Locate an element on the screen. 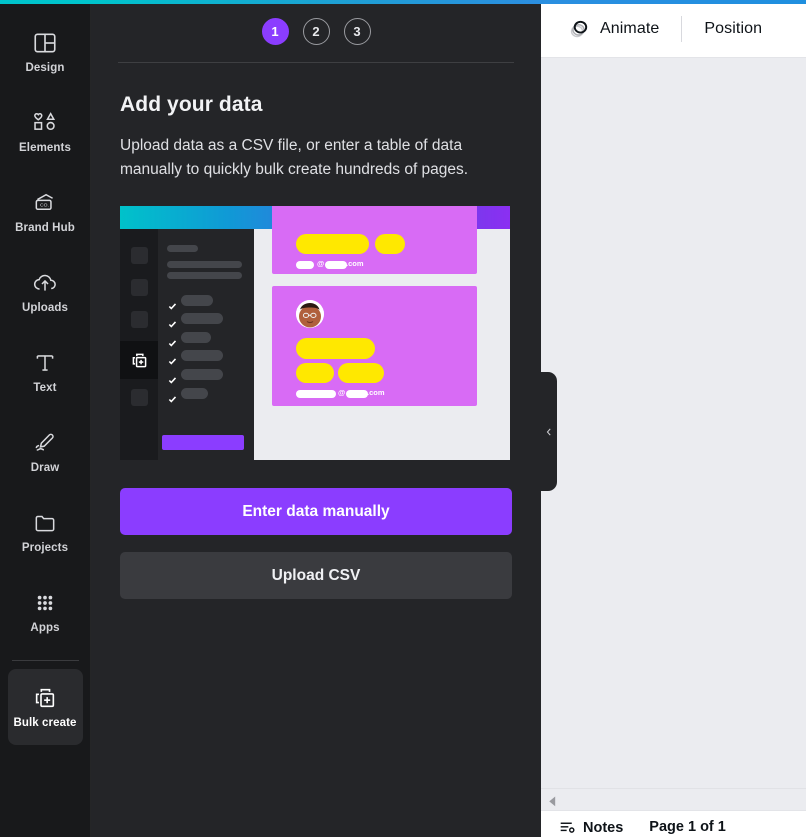 Image resolution: width=806 pixels, height=837 pixels. design-toolbar: Animate Position is located at coordinates (673, 29).